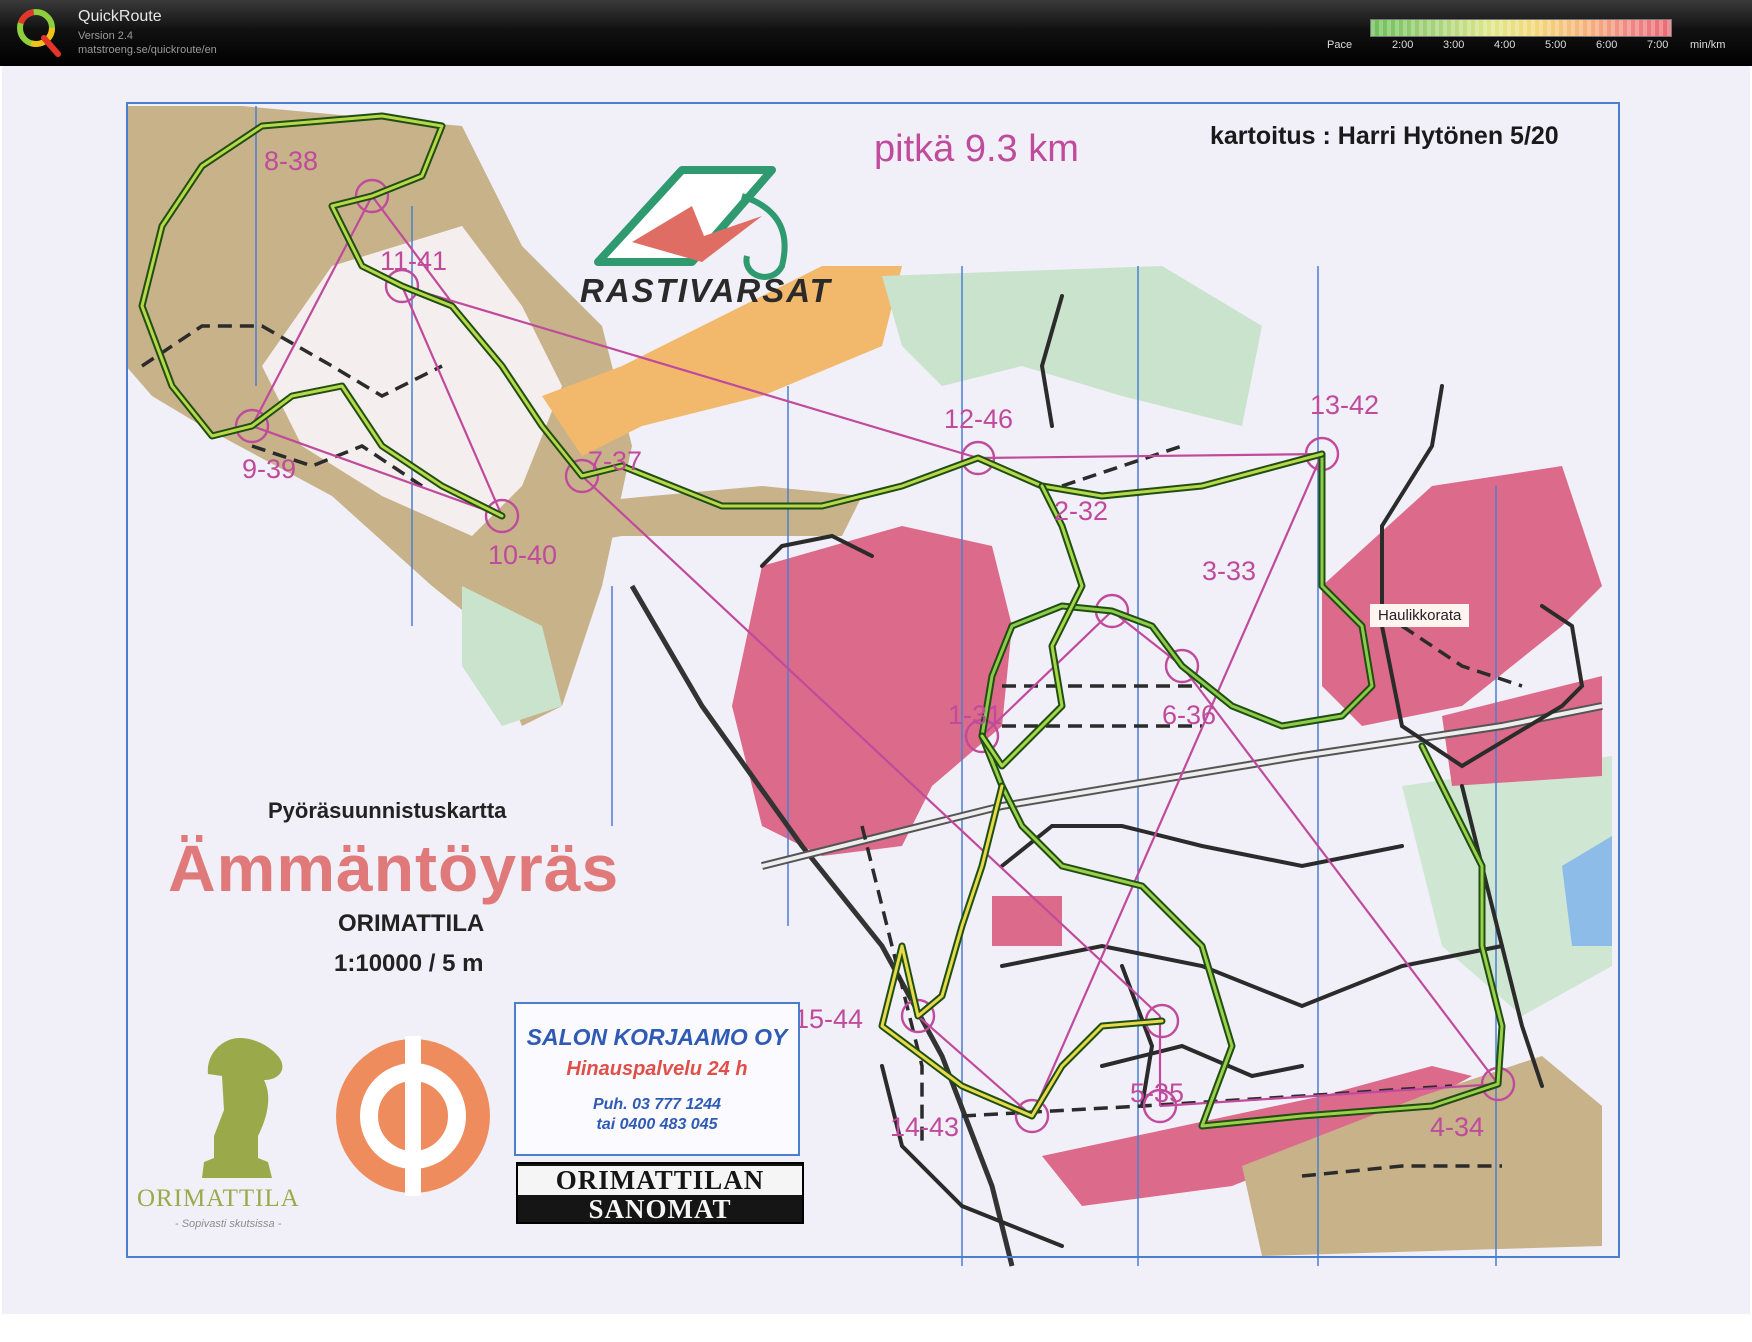 Image resolution: width=1752 pixels, height=1342 pixels. Describe the element at coordinates (975, 715) in the screenshot. I see `control-label: 1-31` at that location.